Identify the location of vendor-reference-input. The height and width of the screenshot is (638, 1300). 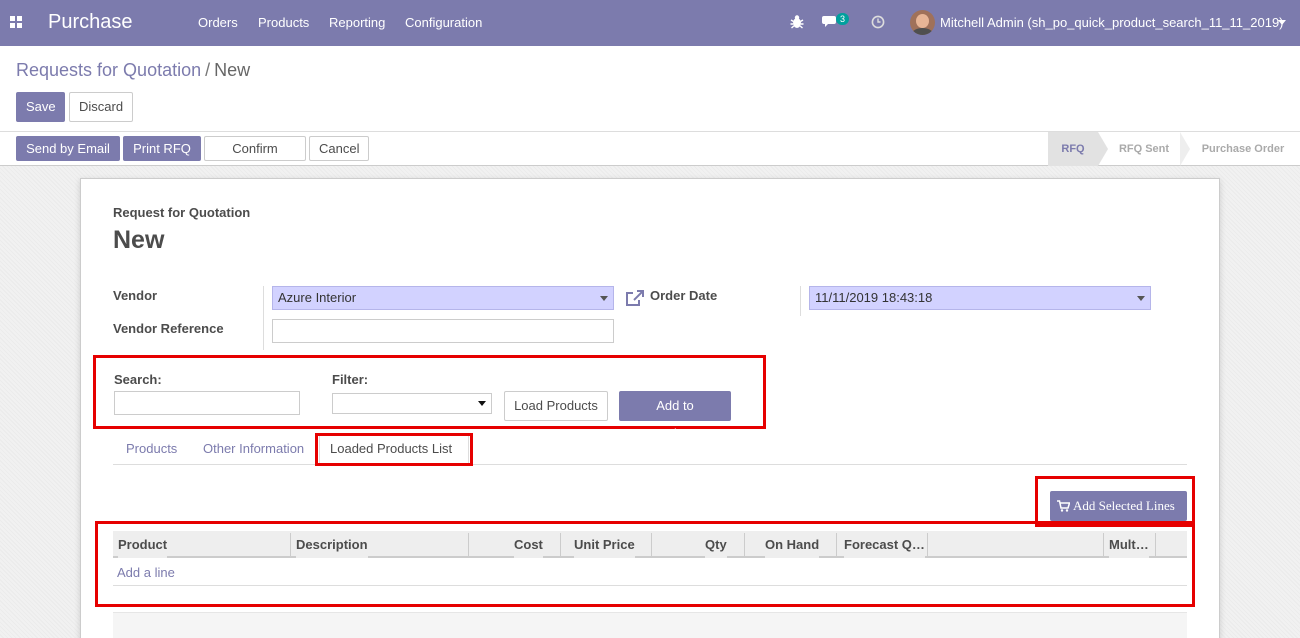
(443, 331).